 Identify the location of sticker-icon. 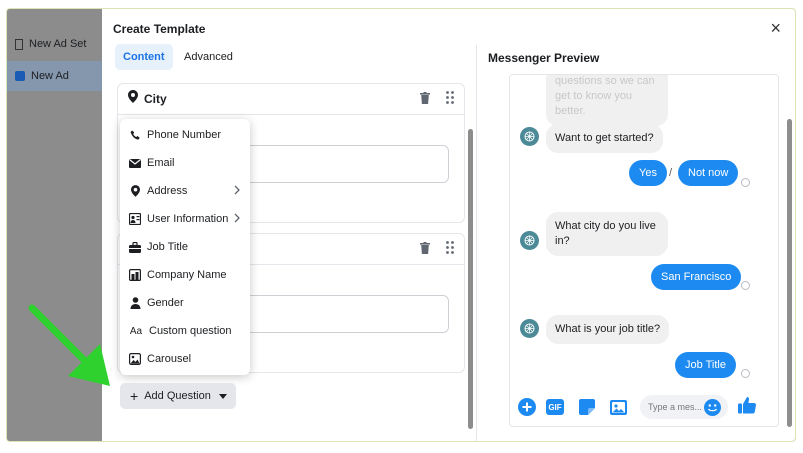
(587, 407).